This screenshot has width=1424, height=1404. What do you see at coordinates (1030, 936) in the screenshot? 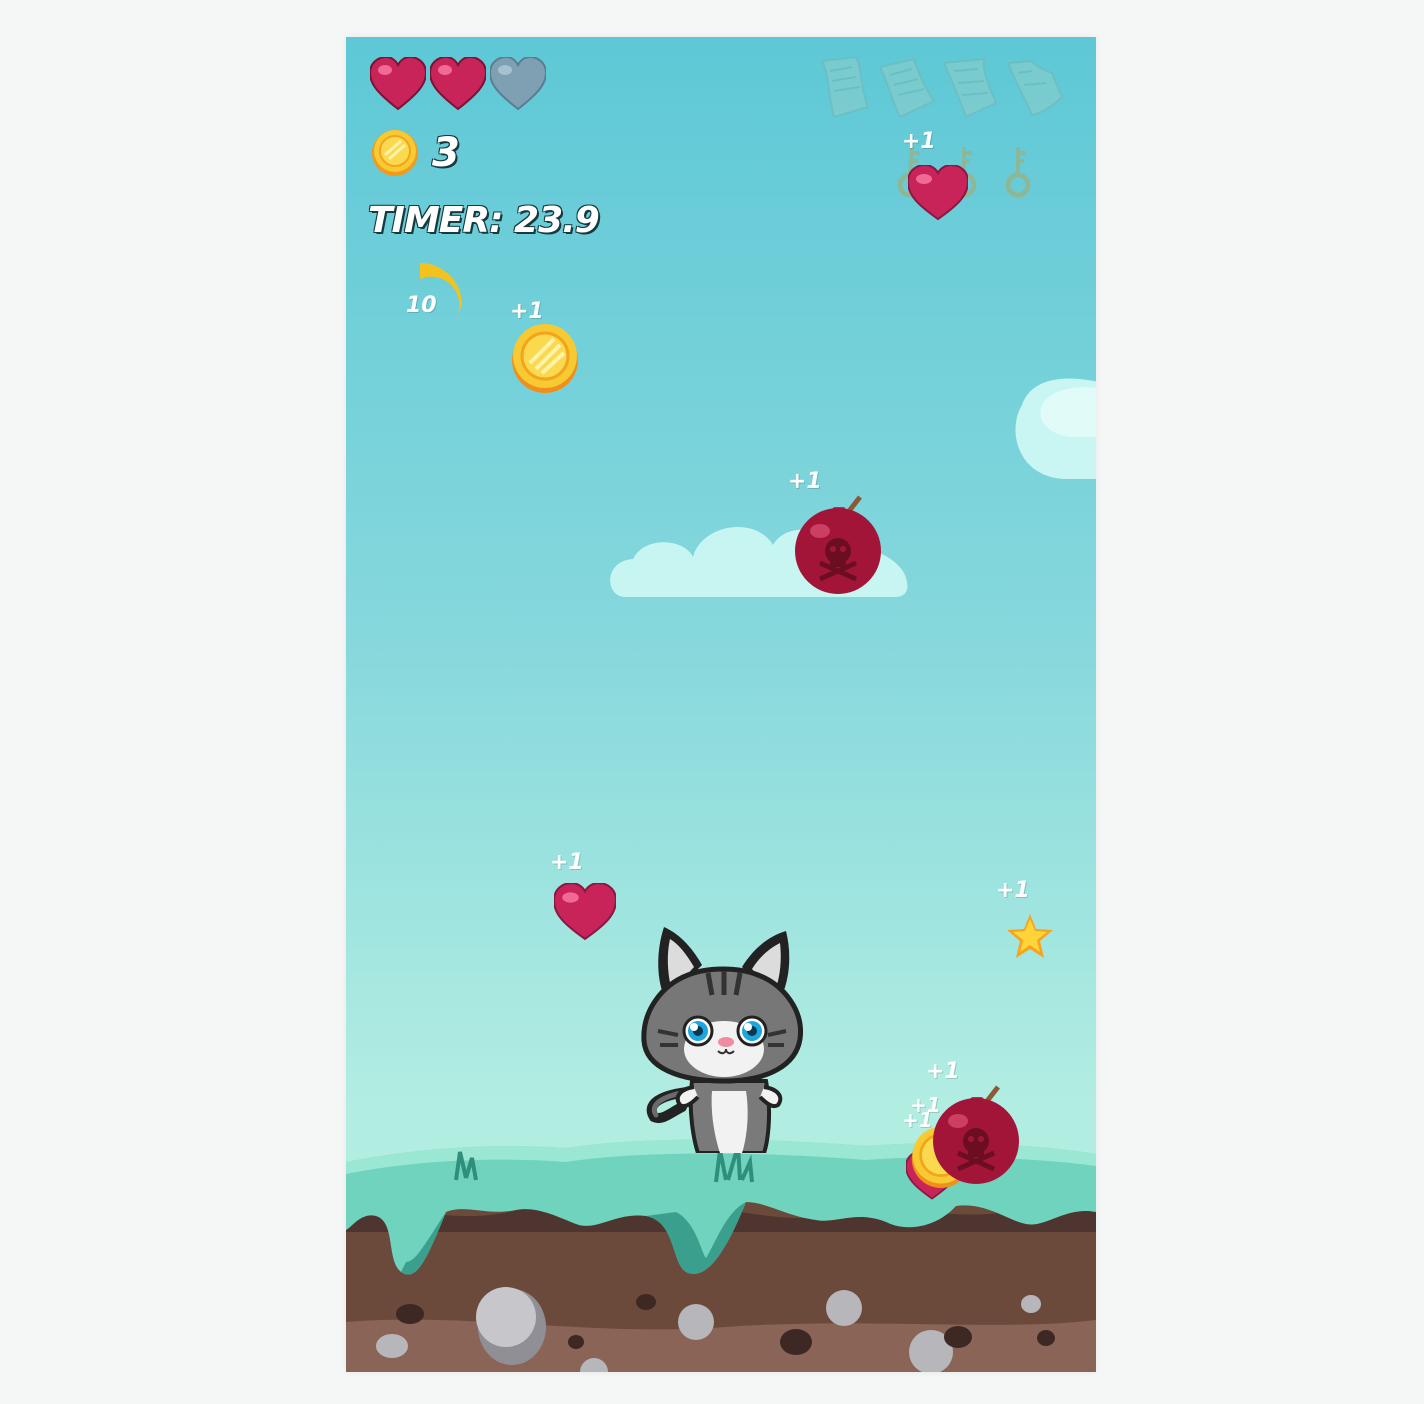
I see `falling-star-icon` at bounding box center [1030, 936].